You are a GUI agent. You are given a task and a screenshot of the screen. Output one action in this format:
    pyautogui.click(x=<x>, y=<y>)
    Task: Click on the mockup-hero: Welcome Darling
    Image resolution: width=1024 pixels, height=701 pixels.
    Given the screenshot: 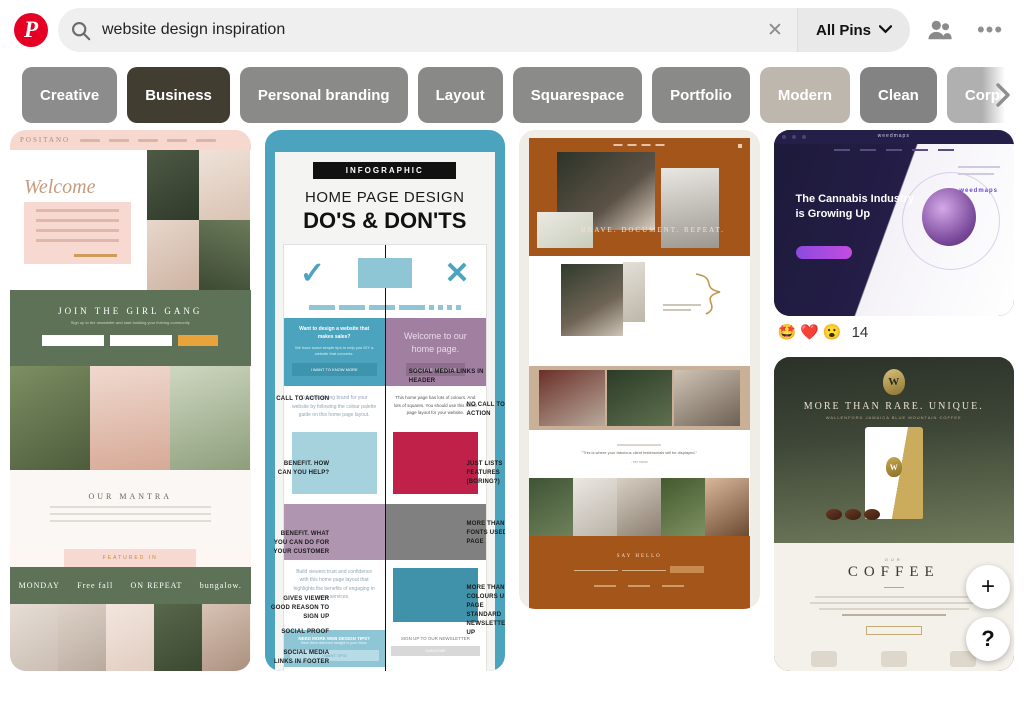 What is the action you would take?
    pyautogui.click(x=130, y=220)
    